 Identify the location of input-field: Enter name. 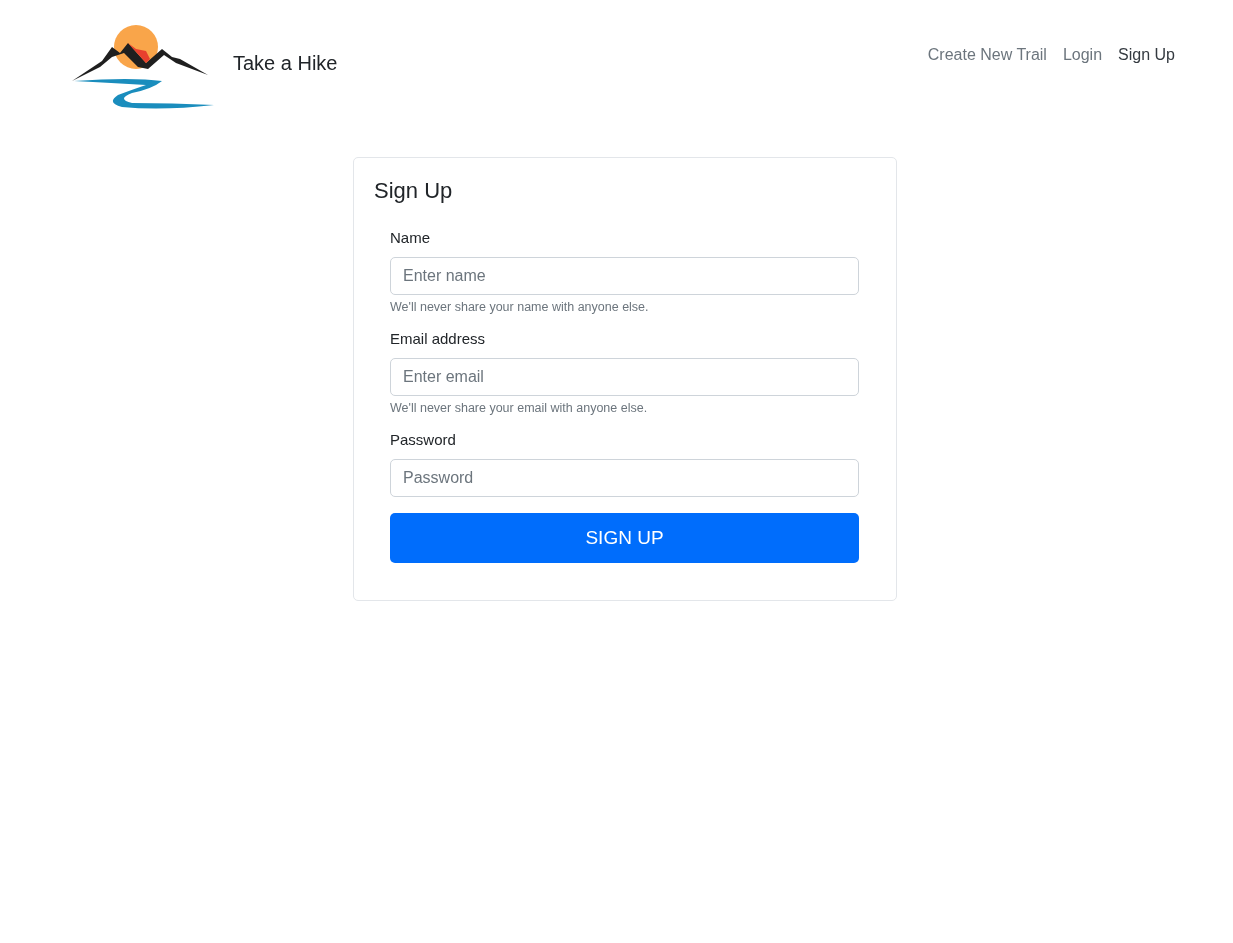
(624, 276).